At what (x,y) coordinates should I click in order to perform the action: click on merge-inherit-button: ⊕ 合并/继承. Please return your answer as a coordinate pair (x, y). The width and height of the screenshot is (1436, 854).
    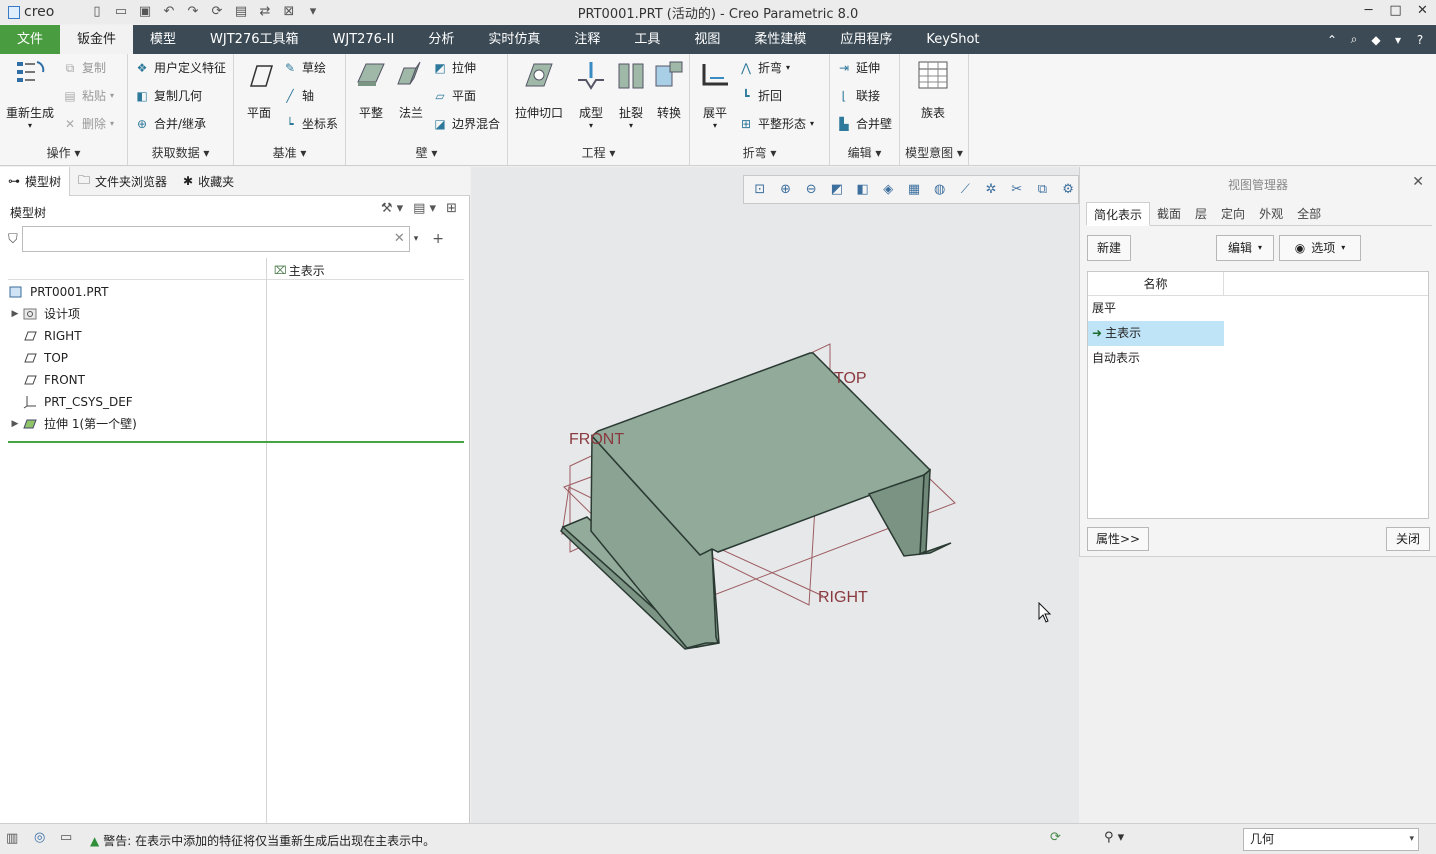
    Looking at the image, I should click on (170, 124).